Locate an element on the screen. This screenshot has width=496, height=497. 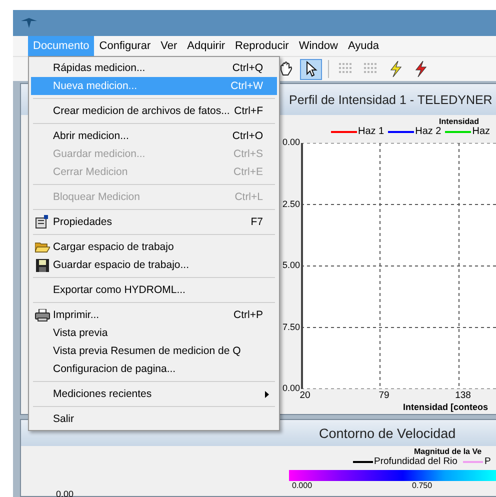
menu-bar-item: Adquirir is located at coordinates (206, 46).